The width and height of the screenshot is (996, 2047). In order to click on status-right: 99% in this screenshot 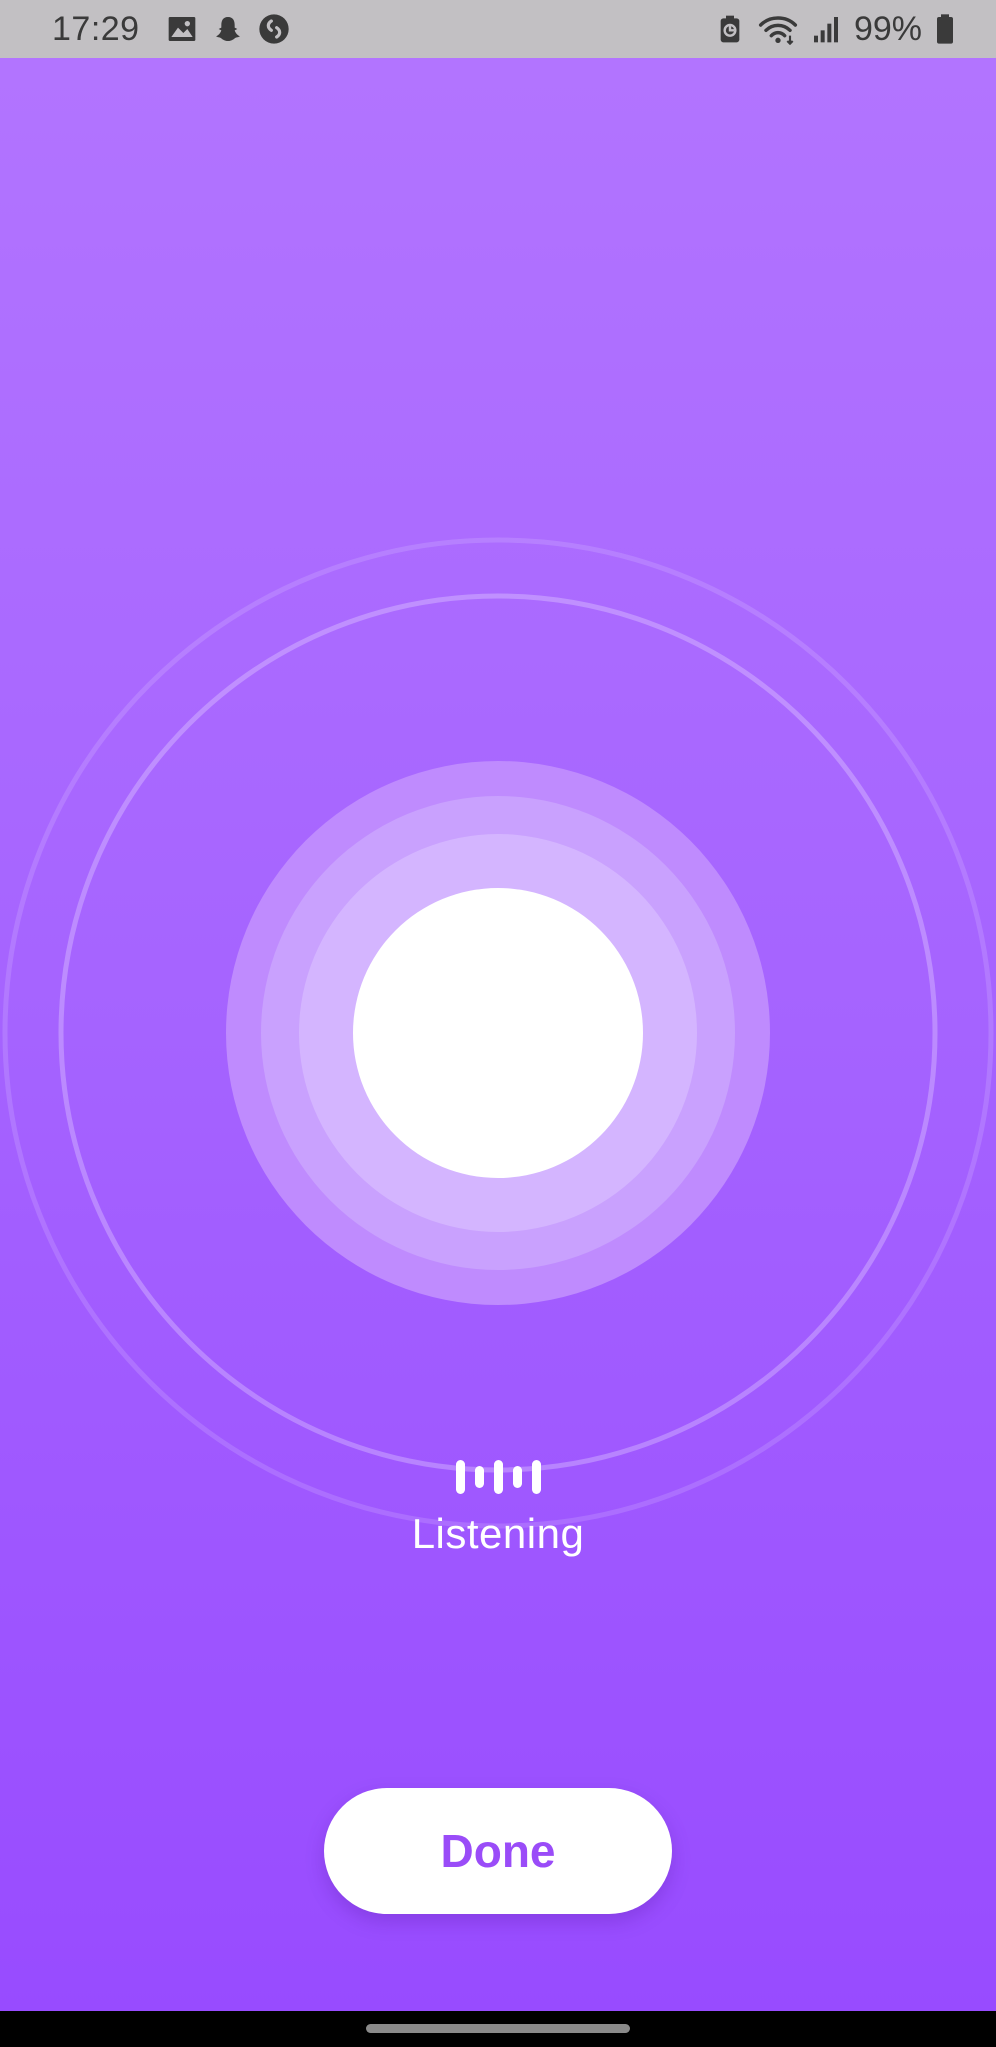, I will do `click(835, 29)`.